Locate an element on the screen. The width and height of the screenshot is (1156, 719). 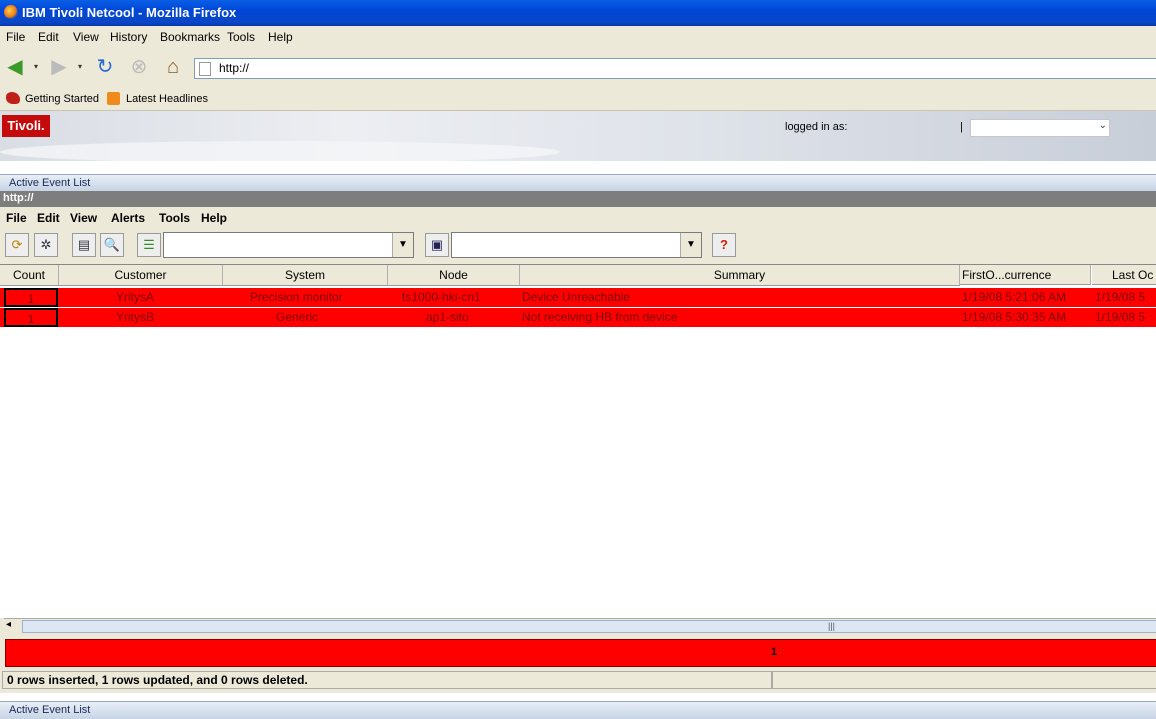
back-dropdown-icon: ▾ is located at coordinates (36, 67).